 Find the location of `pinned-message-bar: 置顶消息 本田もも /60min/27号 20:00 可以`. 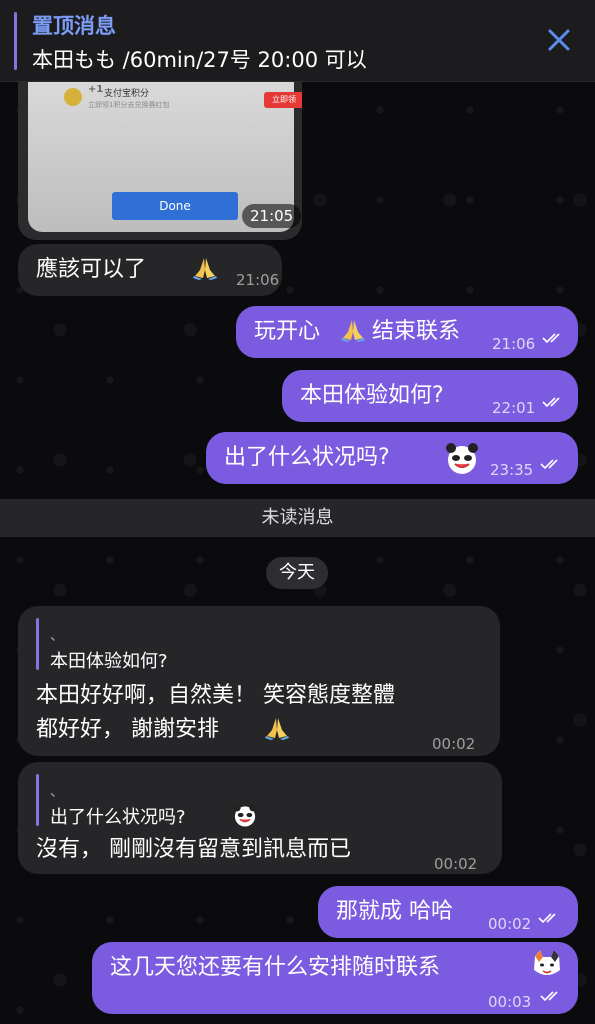

pinned-message-bar: 置顶消息 本田もも /60min/27号 20:00 可以 is located at coordinates (297, 41).